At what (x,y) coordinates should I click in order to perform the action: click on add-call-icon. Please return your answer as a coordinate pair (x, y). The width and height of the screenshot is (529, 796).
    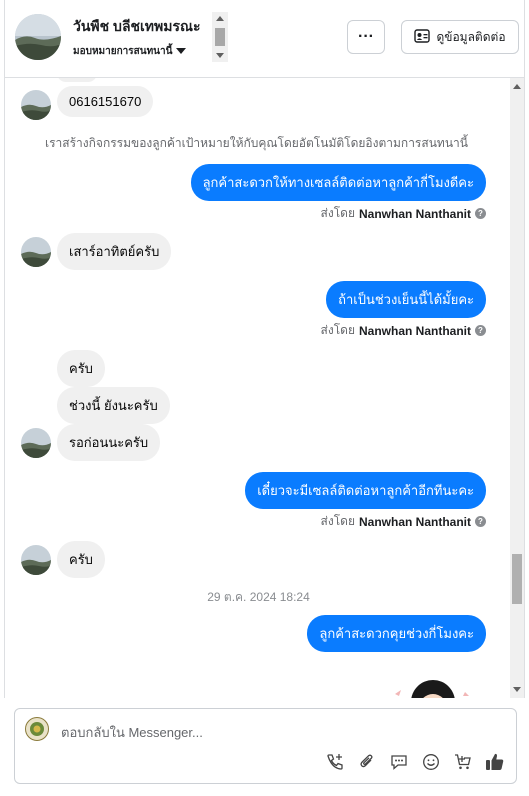
    Looking at the image, I should click on (335, 762).